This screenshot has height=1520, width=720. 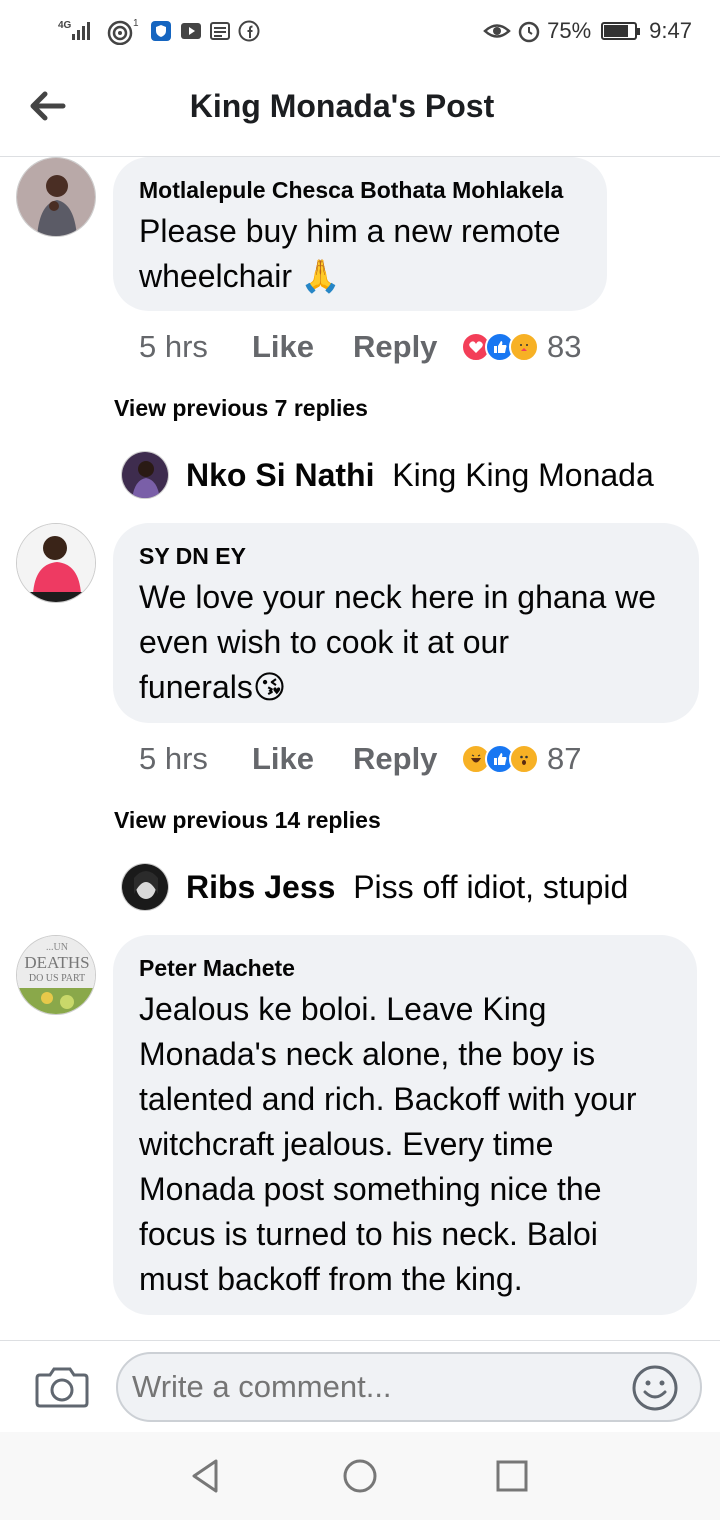 What do you see at coordinates (324, 642) in the screenshot?
I see `comment-text-line: even wish to cook it at our` at bounding box center [324, 642].